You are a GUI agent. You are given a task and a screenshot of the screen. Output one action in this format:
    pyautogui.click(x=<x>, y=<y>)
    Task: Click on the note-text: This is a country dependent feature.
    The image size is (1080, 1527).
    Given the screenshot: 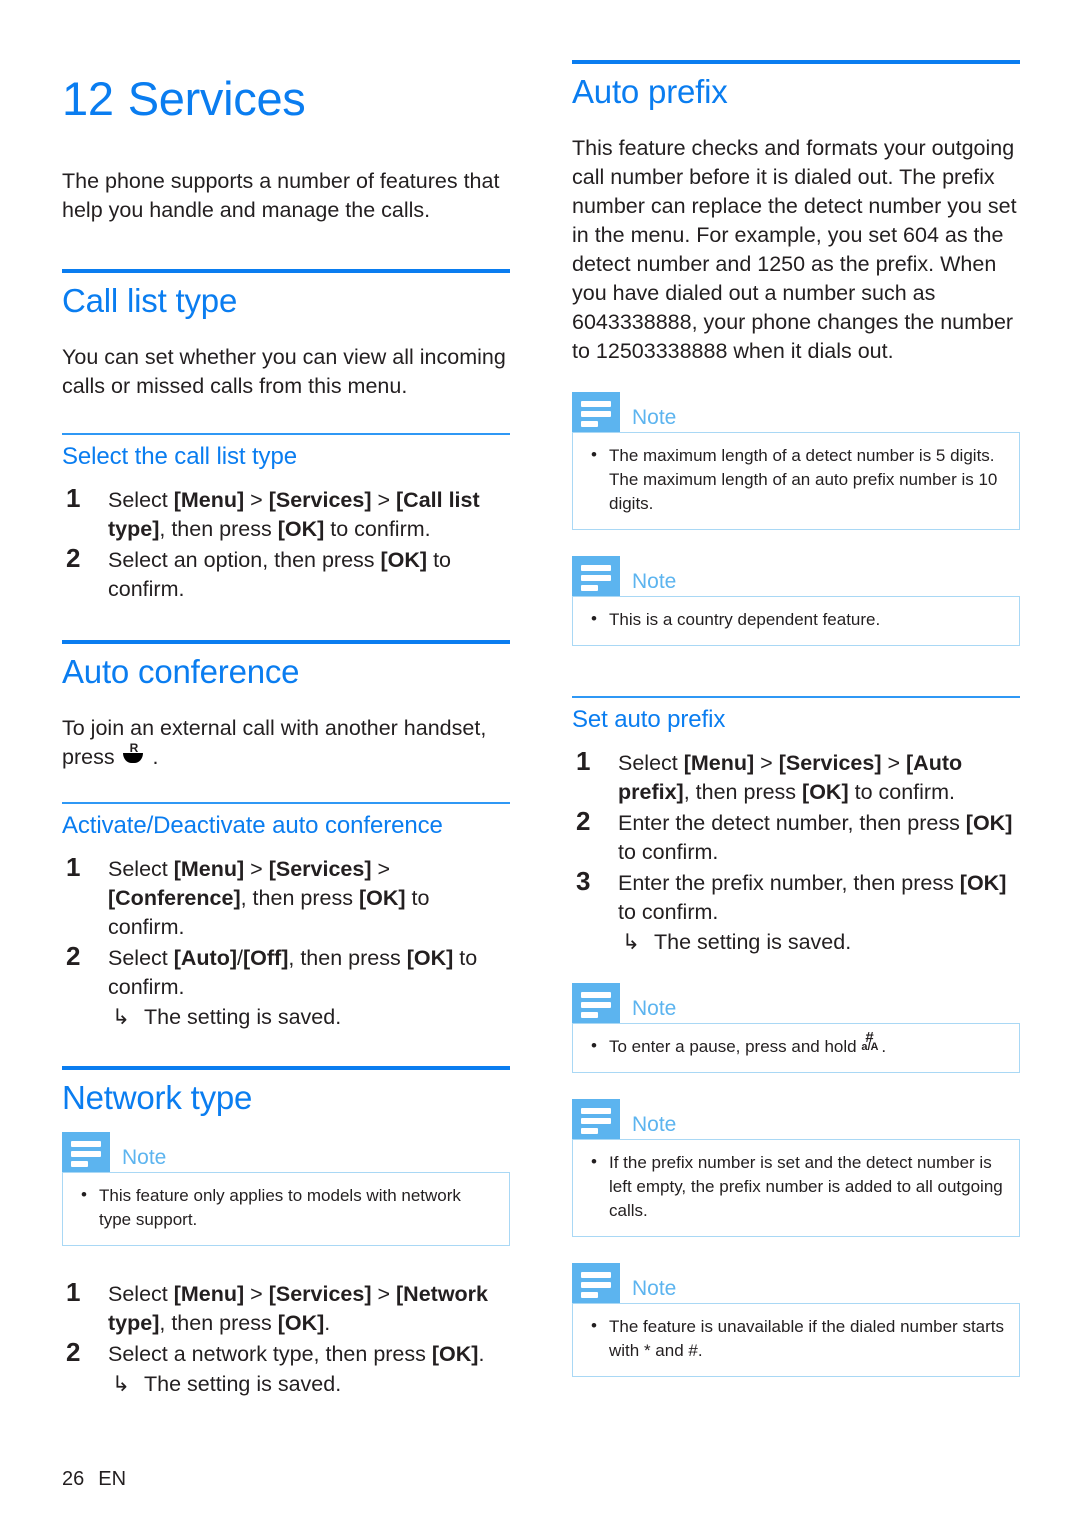 What is the action you would take?
    pyautogui.click(x=745, y=619)
    